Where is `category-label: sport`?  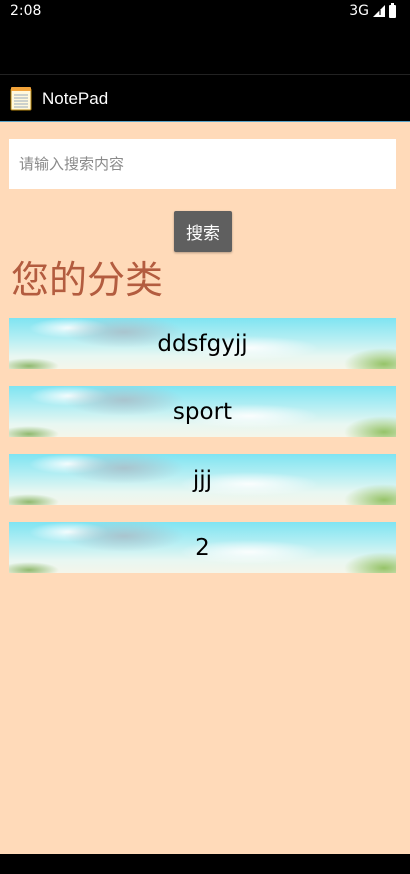
category-label: sport is located at coordinates (202, 411).